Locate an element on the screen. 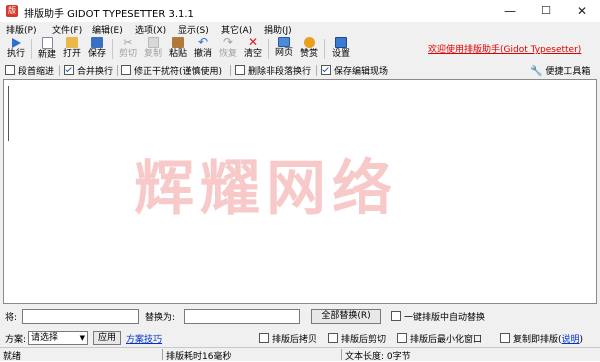 This screenshot has height=362, width=600. redo-icon: ↷ is located at coordinates (228, 42).